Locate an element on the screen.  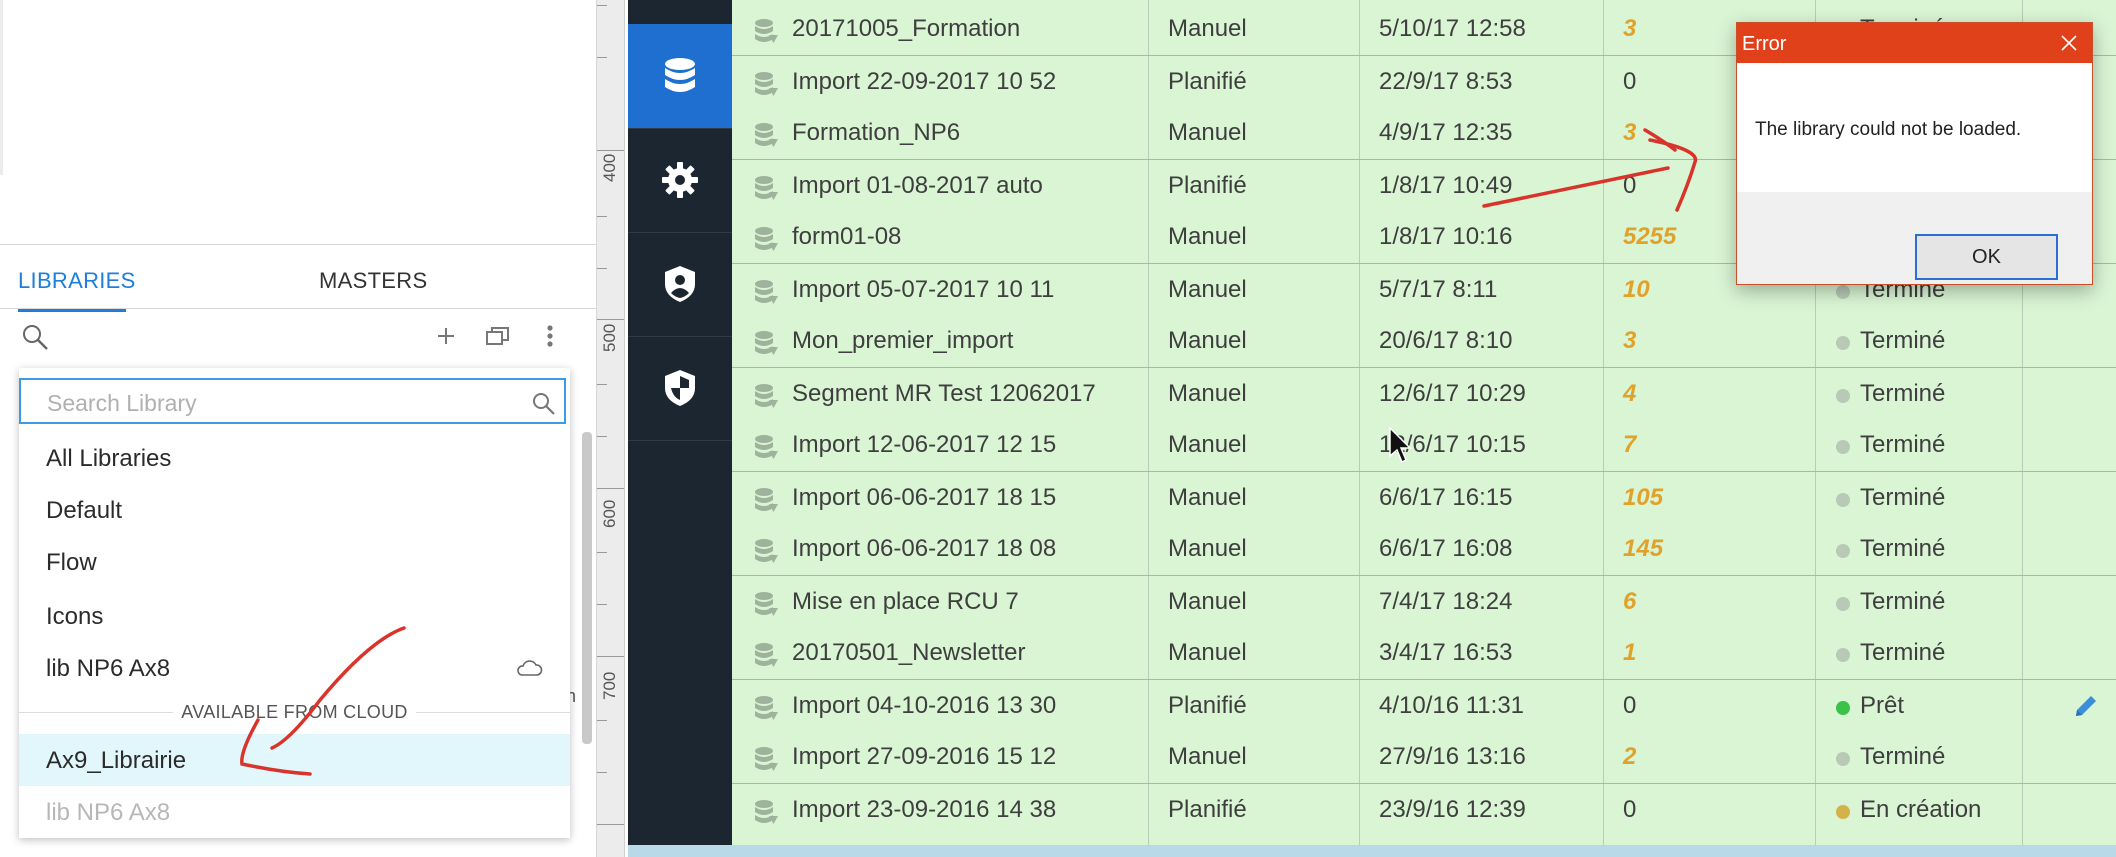
duplicate-icon is located at coordinates (498, 336).